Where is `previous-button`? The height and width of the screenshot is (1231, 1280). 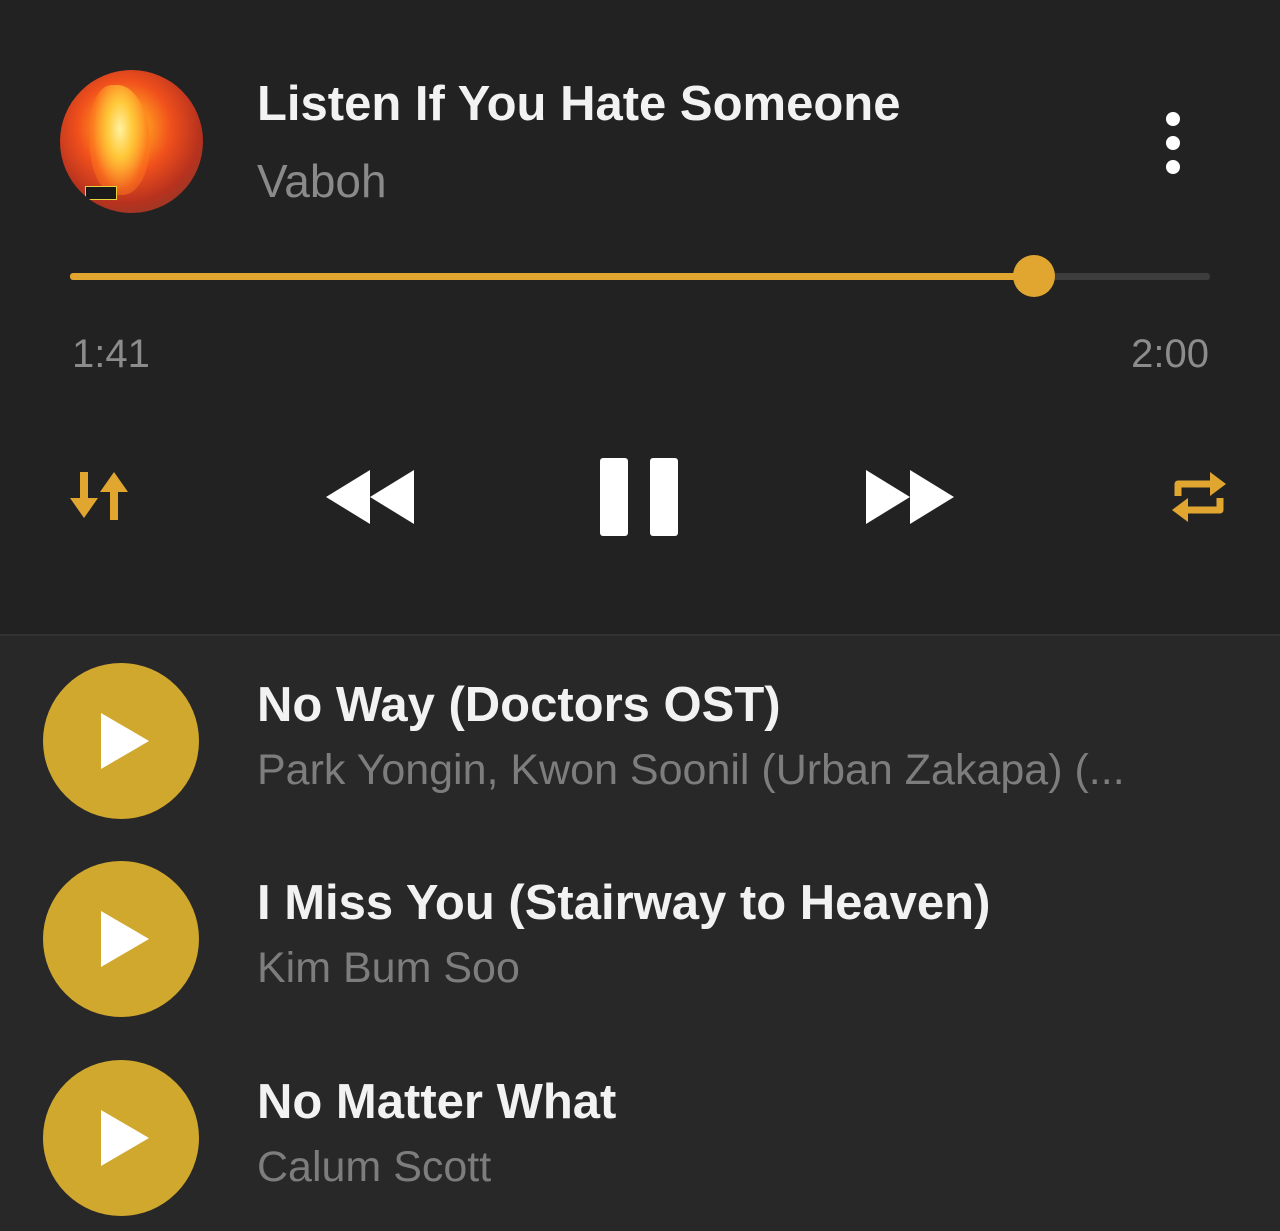 previous-button is located at coordinates (371, 497).